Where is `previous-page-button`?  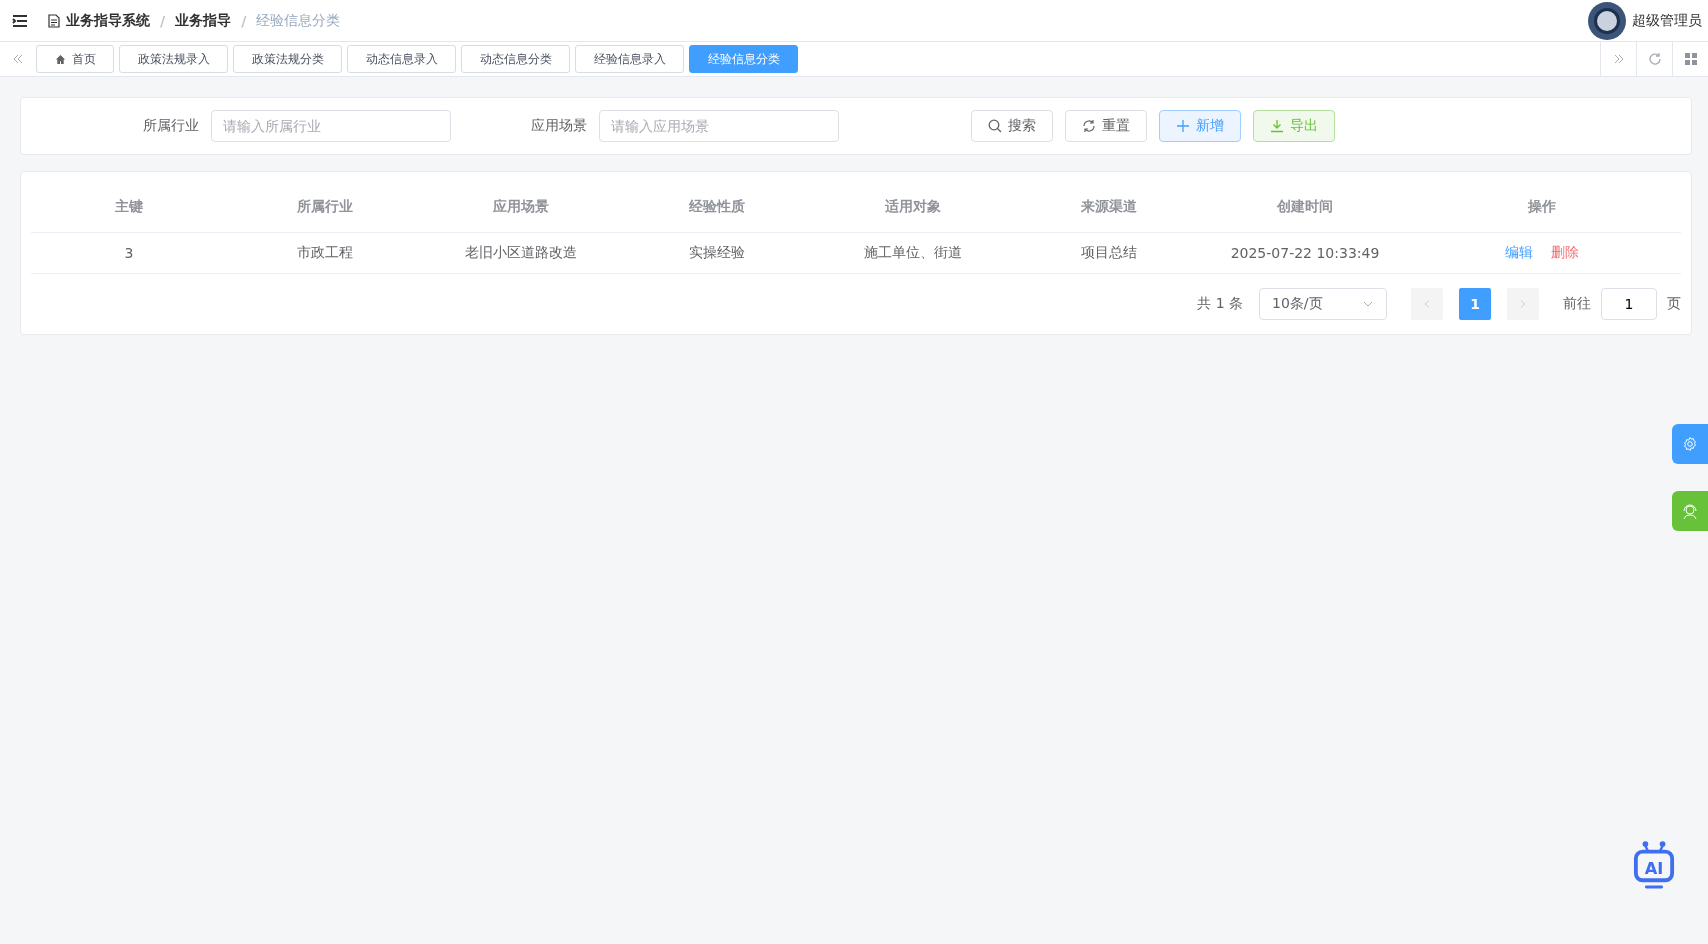
previous-page-button is located at coordinates (1427, 304).